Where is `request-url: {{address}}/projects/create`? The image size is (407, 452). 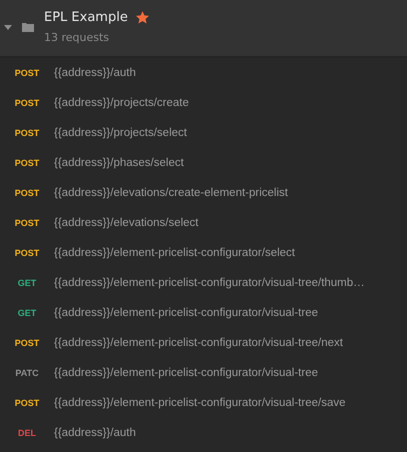 request-url: {{address}}/projects/create is located at coordinates (121, 103).